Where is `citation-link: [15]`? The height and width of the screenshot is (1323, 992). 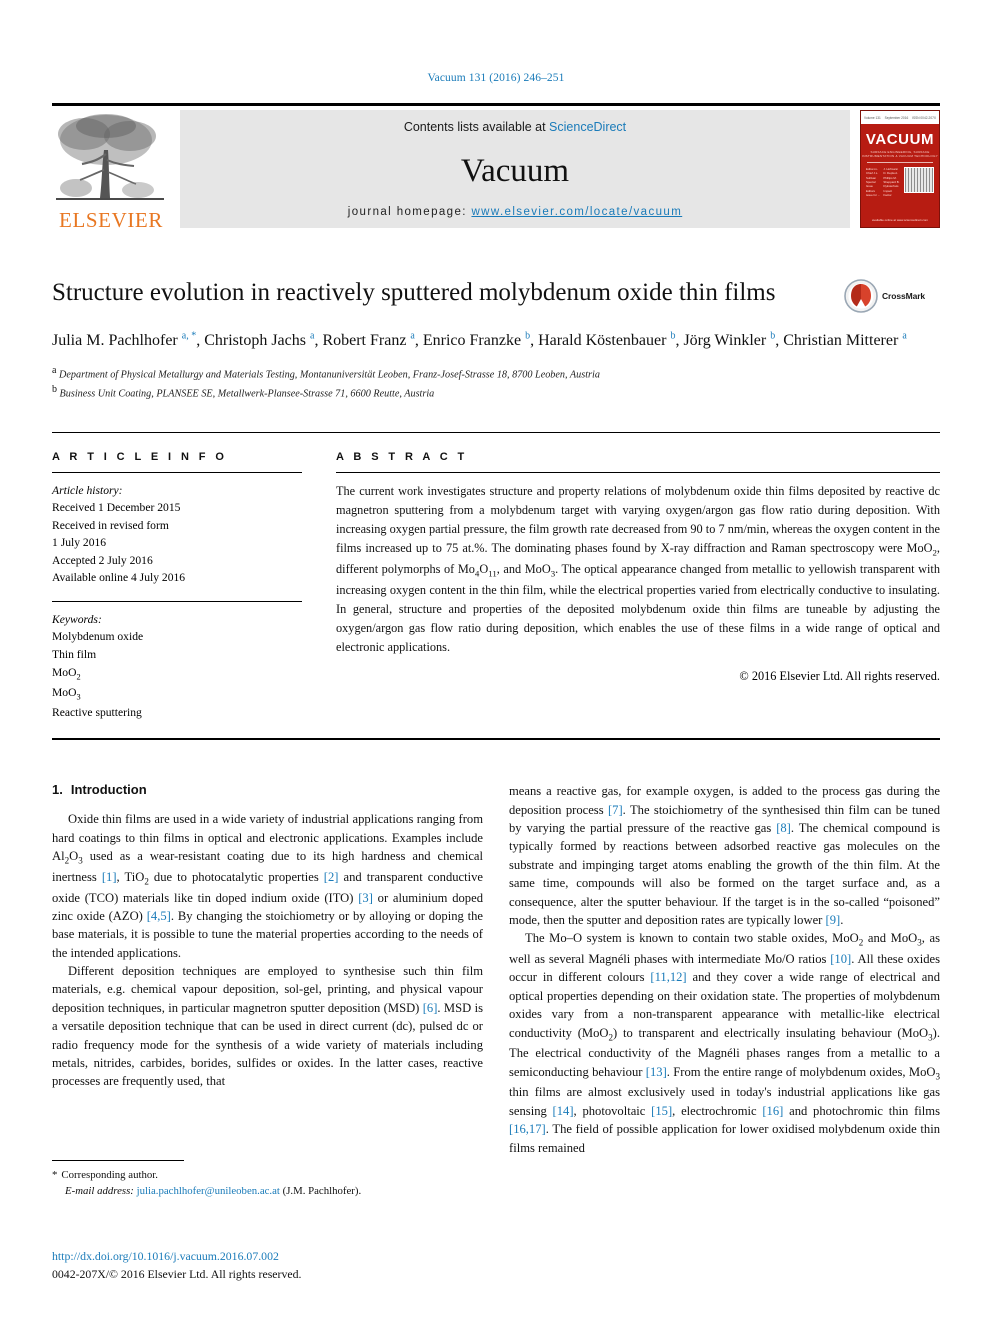 citation-link: [15] is located at coordinates (661, 1111).